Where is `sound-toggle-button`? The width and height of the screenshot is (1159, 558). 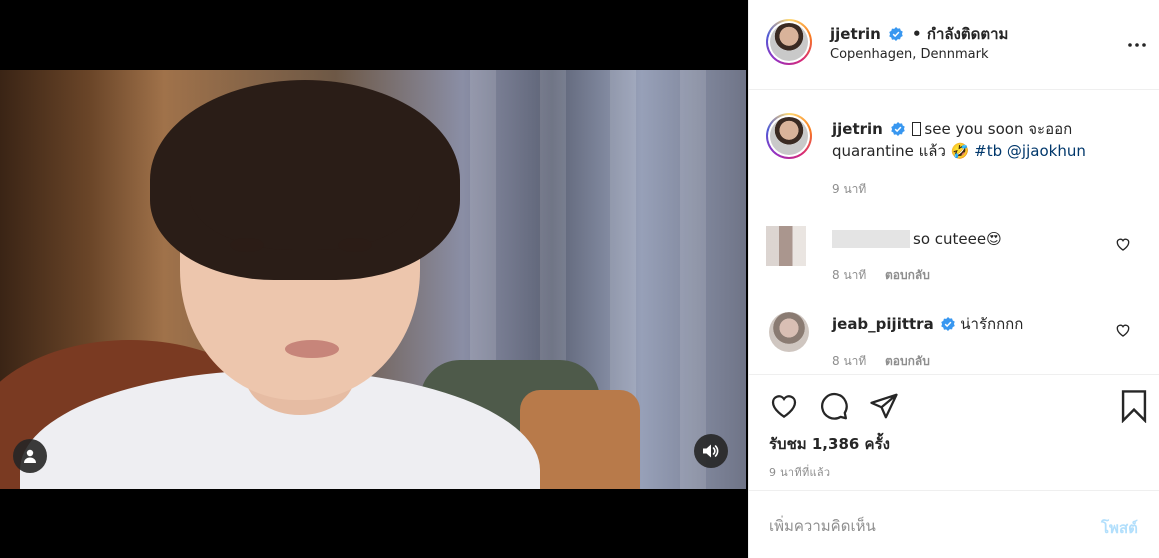 sound-toggle-button is located at coordinates (711, 451).